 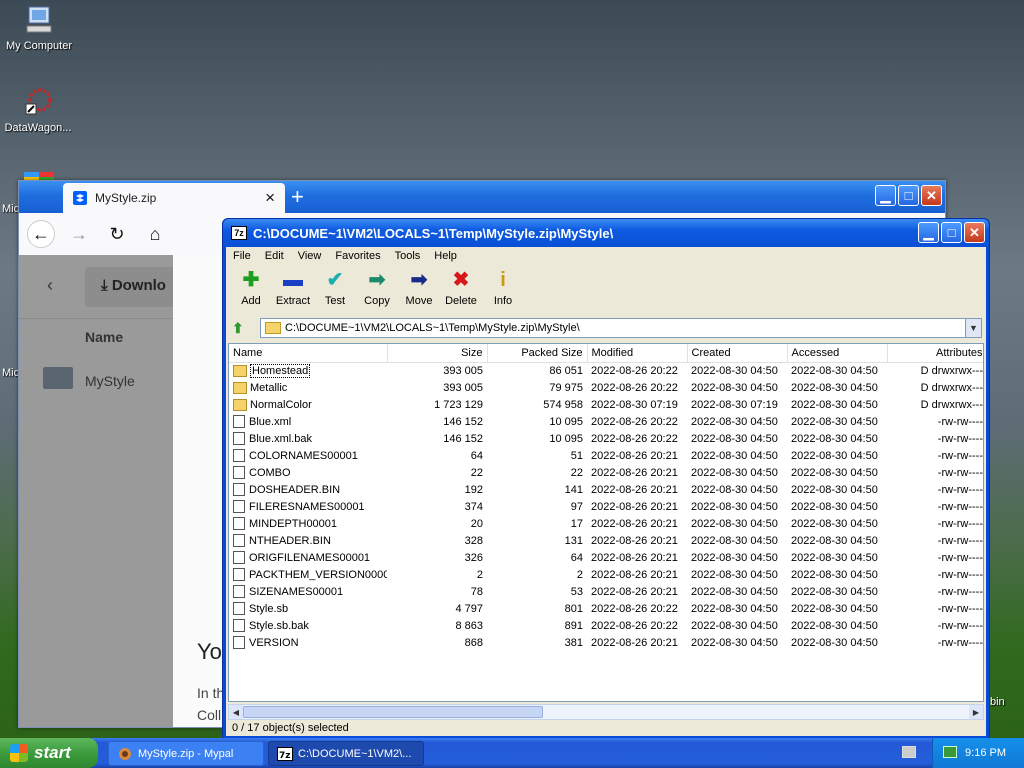 I want to click on menu-file: File, so click(x=242, y=256).